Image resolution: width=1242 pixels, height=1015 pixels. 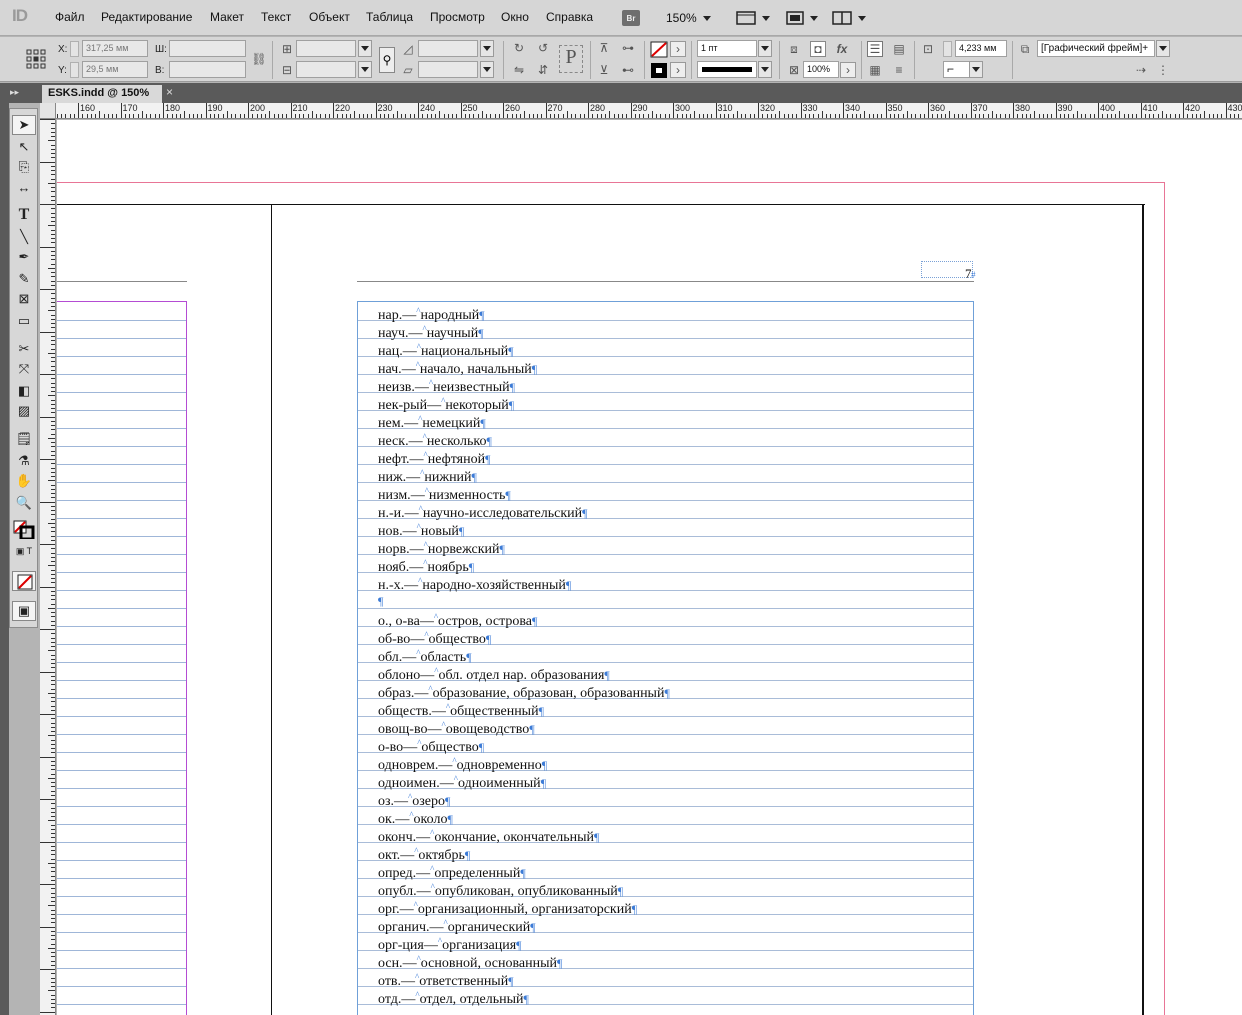 I want to click on menu-type: Текст, so click(x=276, y=17).